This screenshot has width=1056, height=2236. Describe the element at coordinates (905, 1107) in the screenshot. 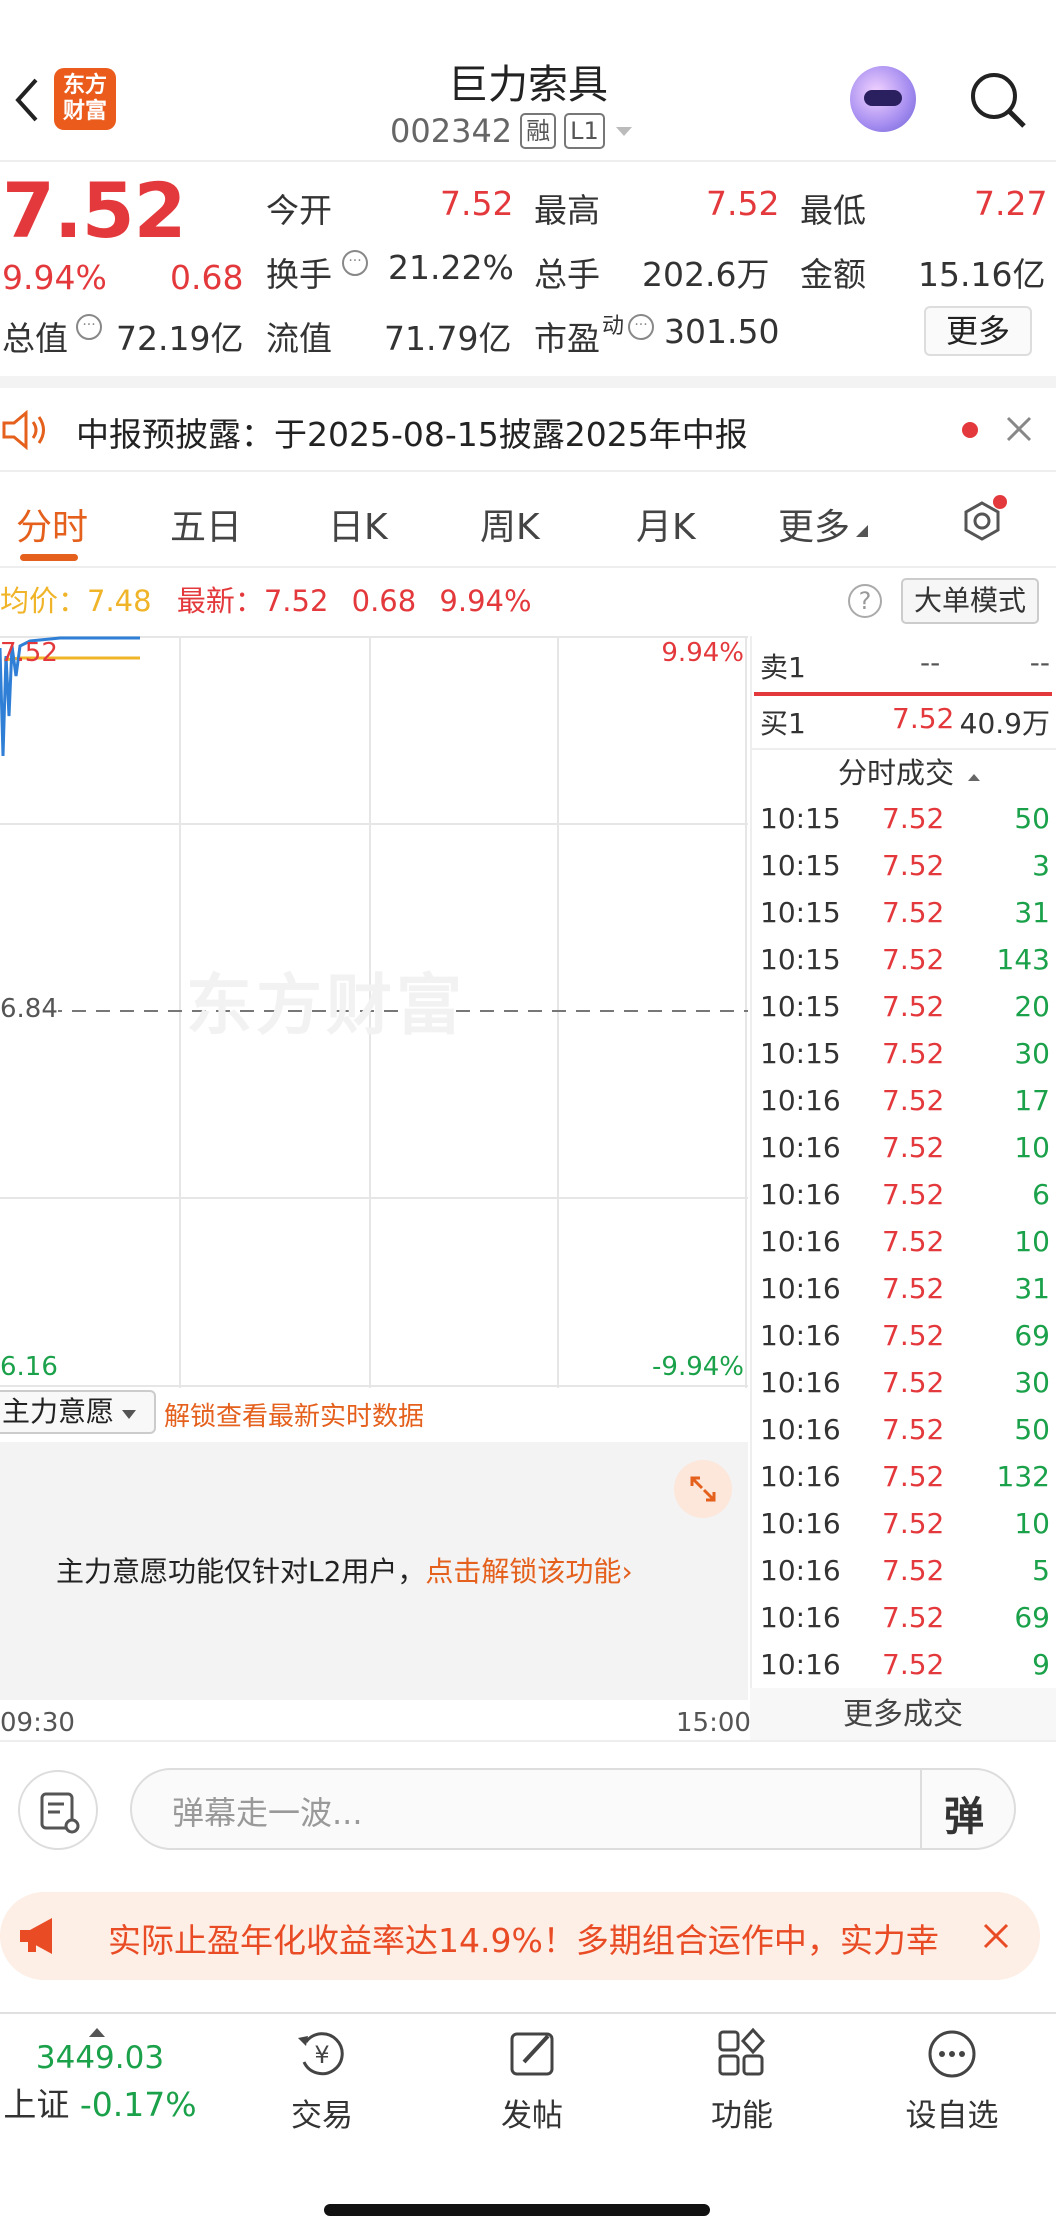

I see `trade-row: 10:16 7.52 17` at that location.